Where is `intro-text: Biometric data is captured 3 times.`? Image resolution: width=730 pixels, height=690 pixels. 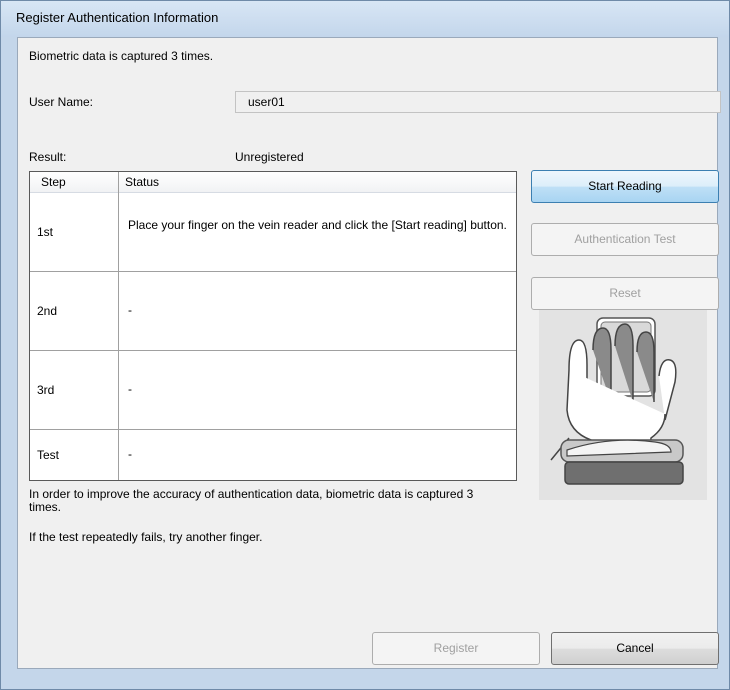 intro-text: Biometric data is captured 3 times. is located at coordinates (121, 56).